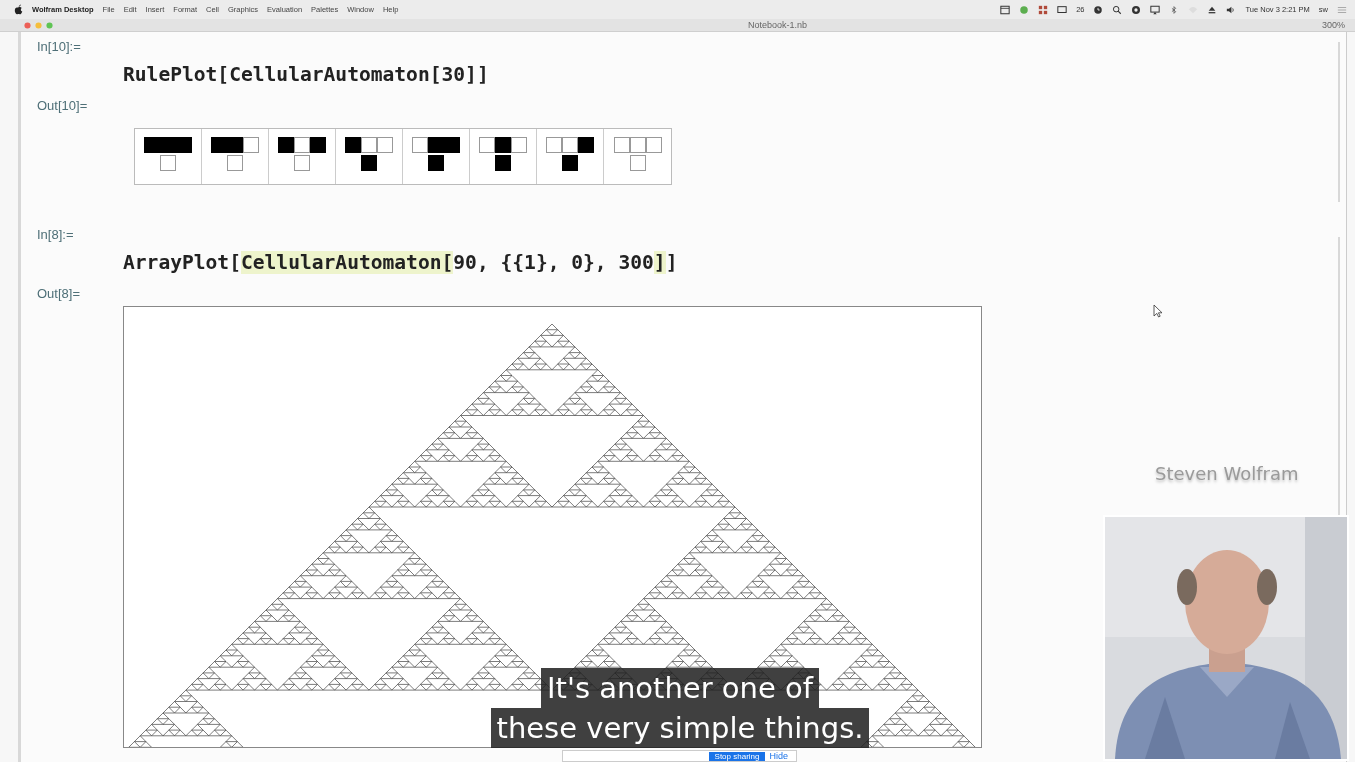 The image size is (1355, 762). Describe the element at coordinates (306, 74) in the screenshot. I see `code-line: RulePlot[CellularAutomaton[30]]` at that location.